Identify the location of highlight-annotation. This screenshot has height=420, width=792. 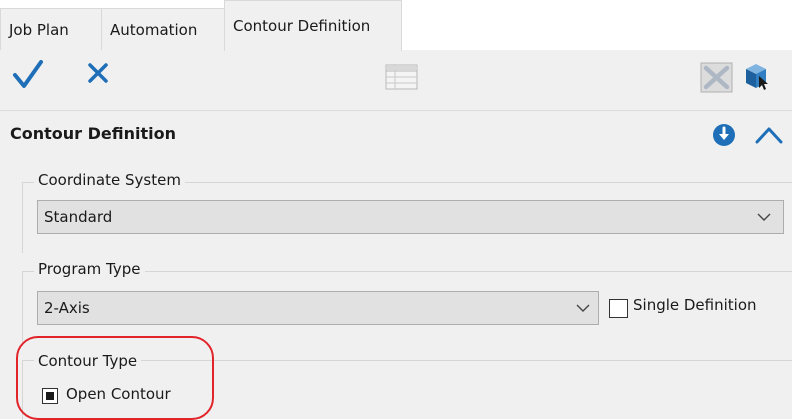
(115, 378).